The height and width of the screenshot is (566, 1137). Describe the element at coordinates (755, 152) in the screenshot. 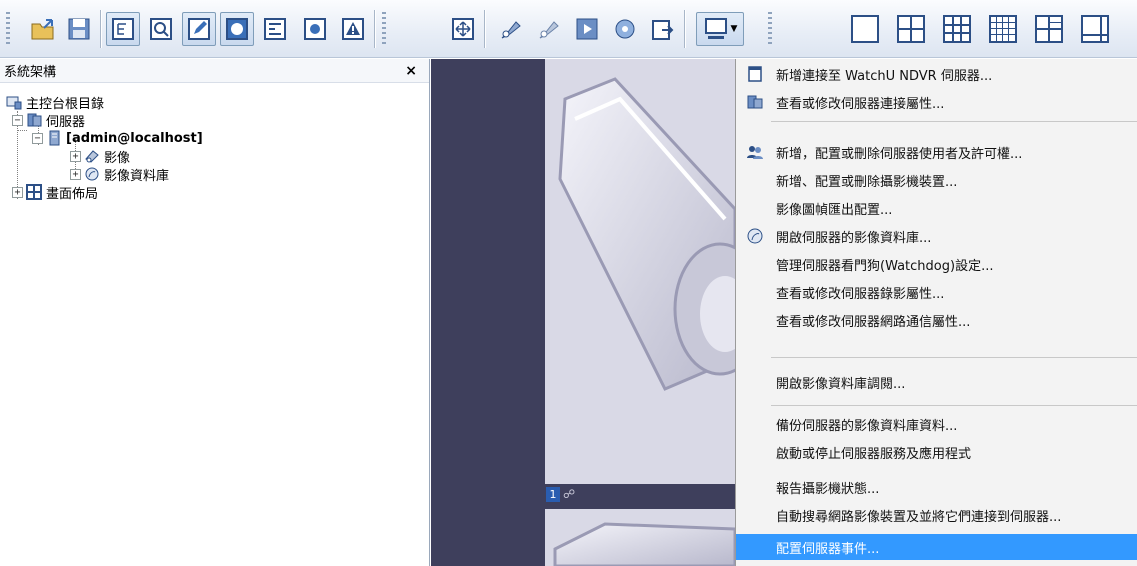

I see `users-icon` at that location.